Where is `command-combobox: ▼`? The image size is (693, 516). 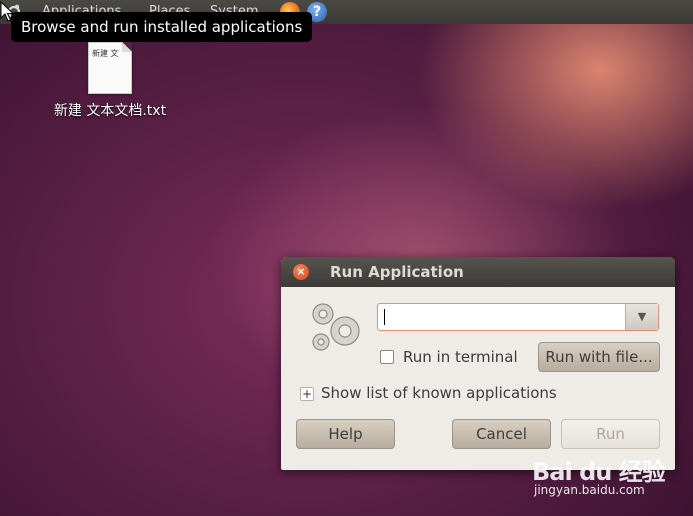 command-combobox: ▼ is located at coordinates (518, 317).